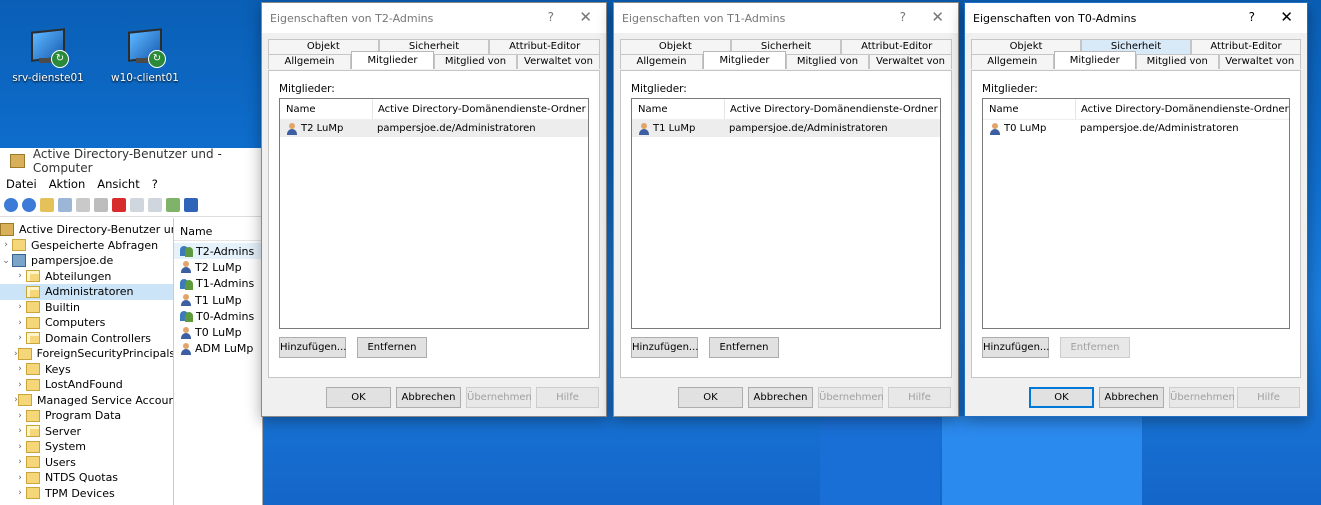 The height and width of the screenshot is (505, 1321). What do you see at coordinates (118, 184) in the screenshot?
I see `menu-ansicht: Ansicht` at bounding box center [118, 184].